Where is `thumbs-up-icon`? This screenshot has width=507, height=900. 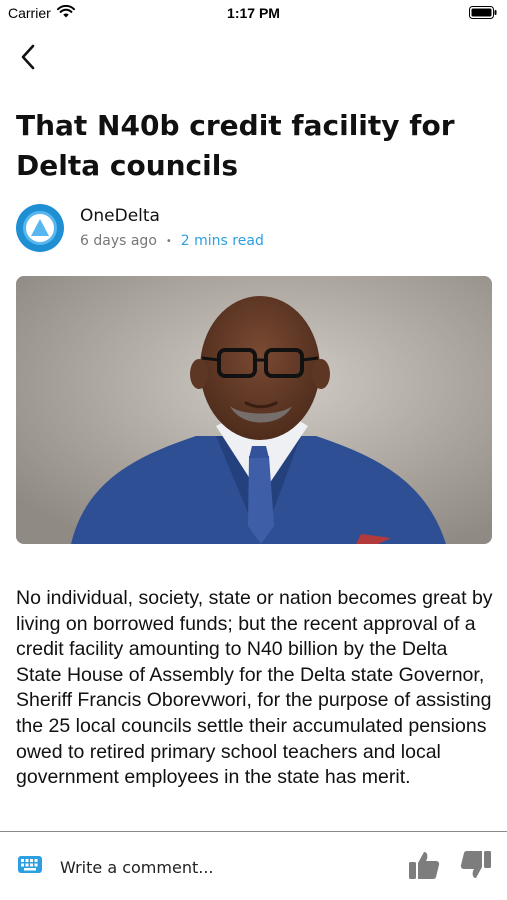 thumbs-up-icon is located at coordinates (424, 867).